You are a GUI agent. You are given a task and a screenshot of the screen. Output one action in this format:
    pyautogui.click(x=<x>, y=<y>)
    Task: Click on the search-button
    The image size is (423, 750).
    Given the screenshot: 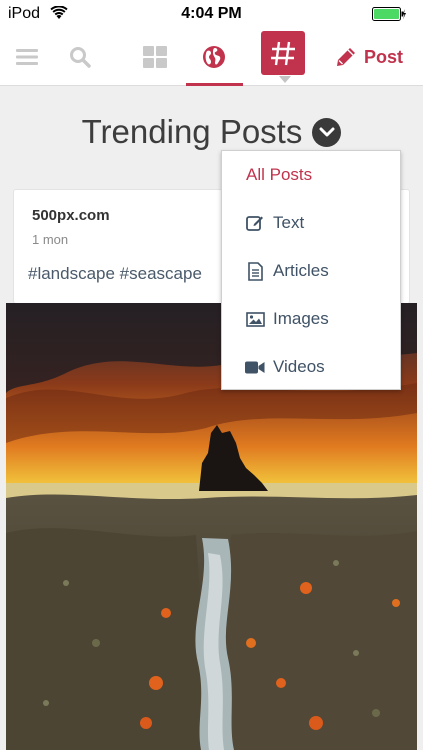 What is the action you would take?
    pyautogui.click(x=80, y=57)
    